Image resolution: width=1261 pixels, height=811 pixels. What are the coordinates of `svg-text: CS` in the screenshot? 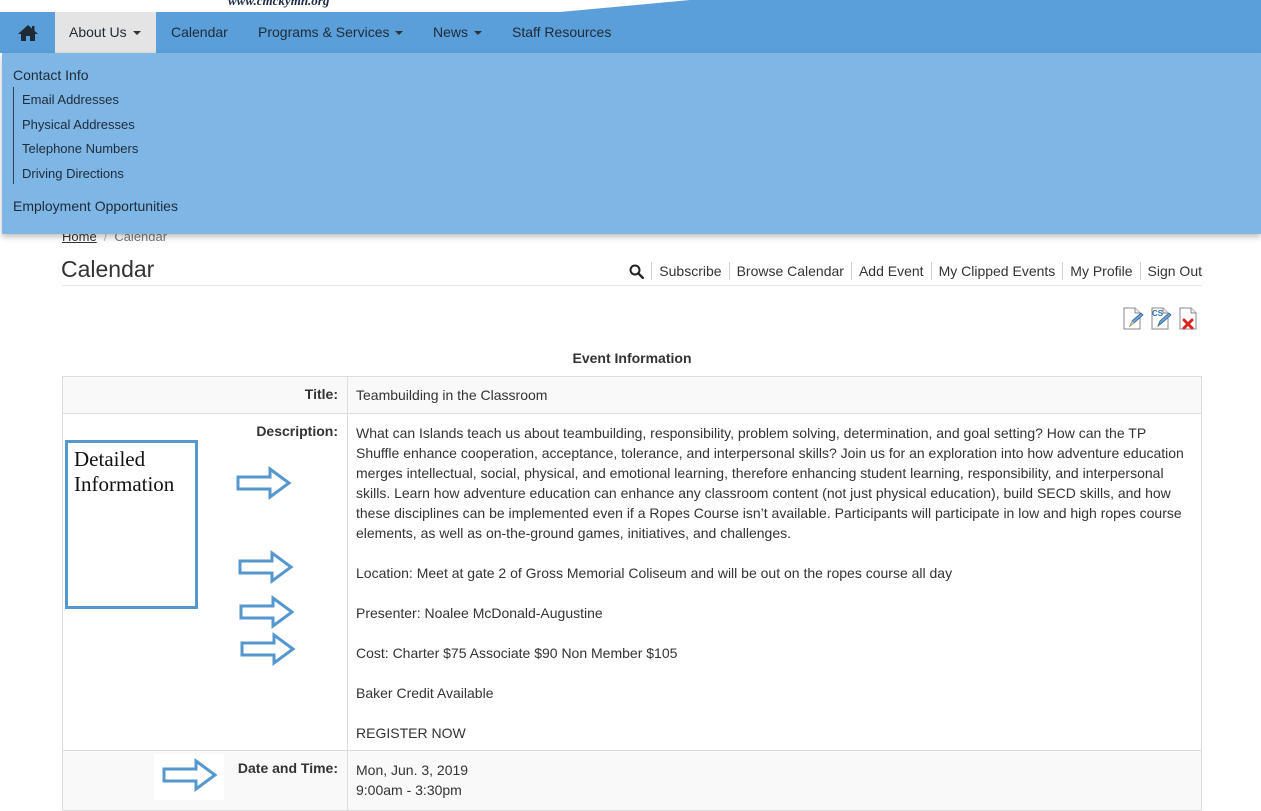 It's located at (1158, 313).